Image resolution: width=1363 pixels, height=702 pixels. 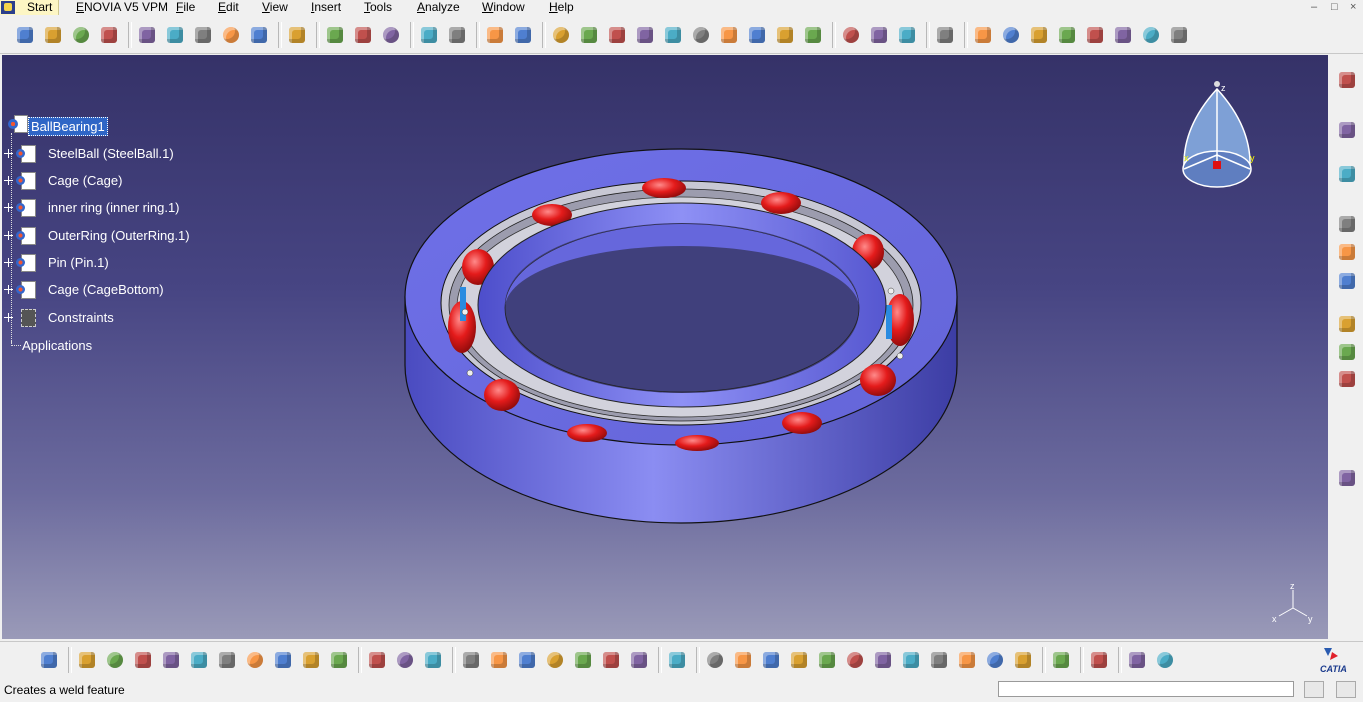 I want to click on network-icon, so click(x=1099, y=660).